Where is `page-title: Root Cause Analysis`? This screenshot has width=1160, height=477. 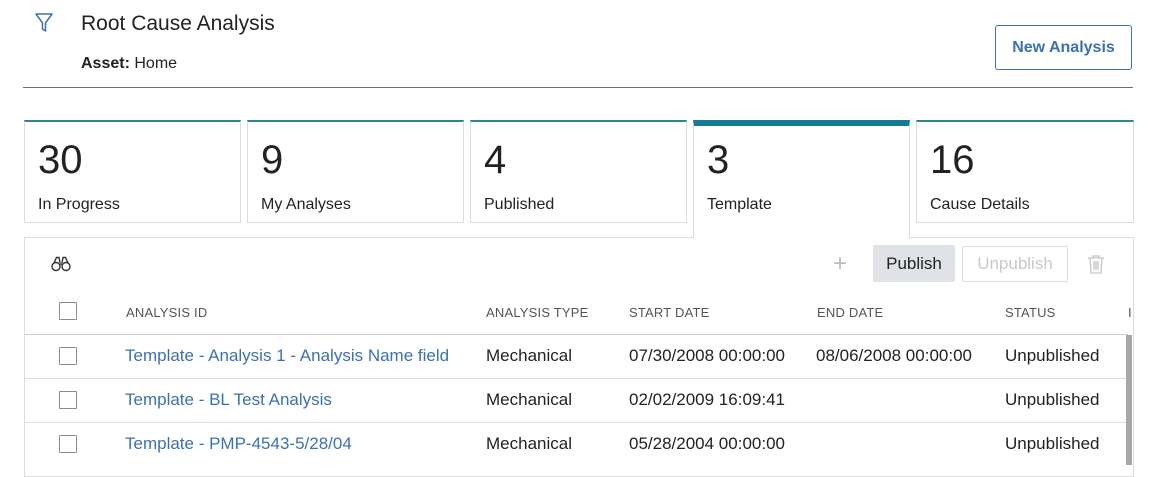 page-title: Root Cause Analysis is located at coordinates (178, 23).